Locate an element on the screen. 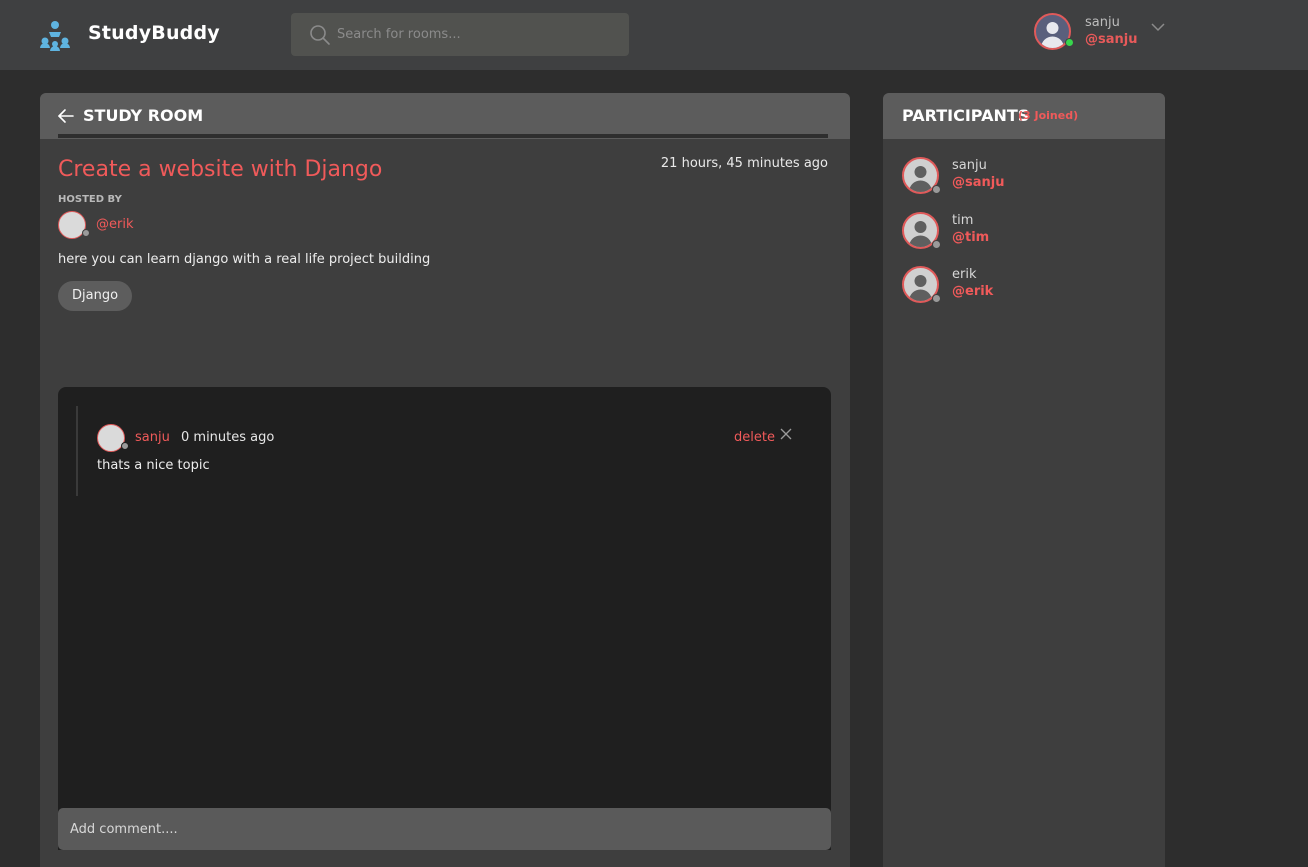 This screenshot has width=1308, height=867. delete-message-button: delete is located at coordinates (754, 437).